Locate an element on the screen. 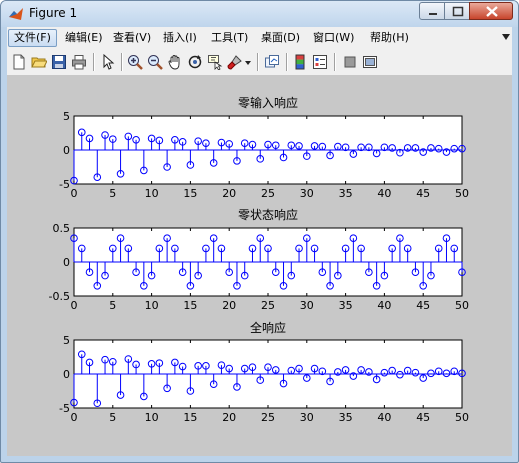 Image resolution: width=519 pixels, height=463 pixels. plot-title: 全响应 is located at coordinates (268, 327).